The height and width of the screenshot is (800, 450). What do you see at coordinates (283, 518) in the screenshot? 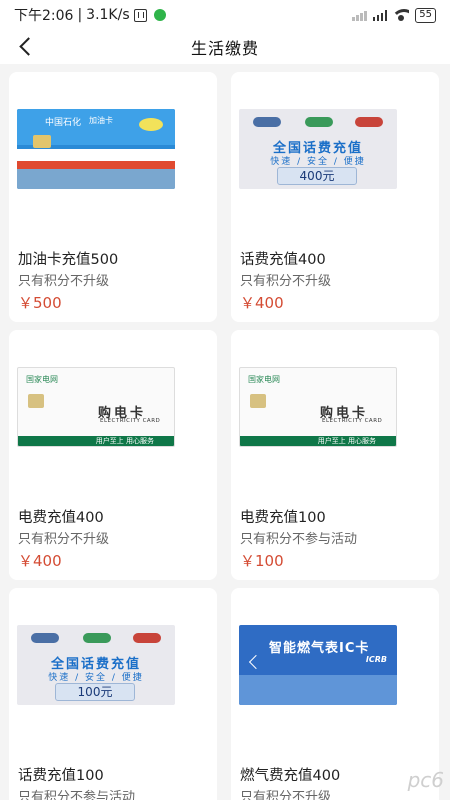
I see `product-title: 电费充值100` at bounding box center [283, 518].